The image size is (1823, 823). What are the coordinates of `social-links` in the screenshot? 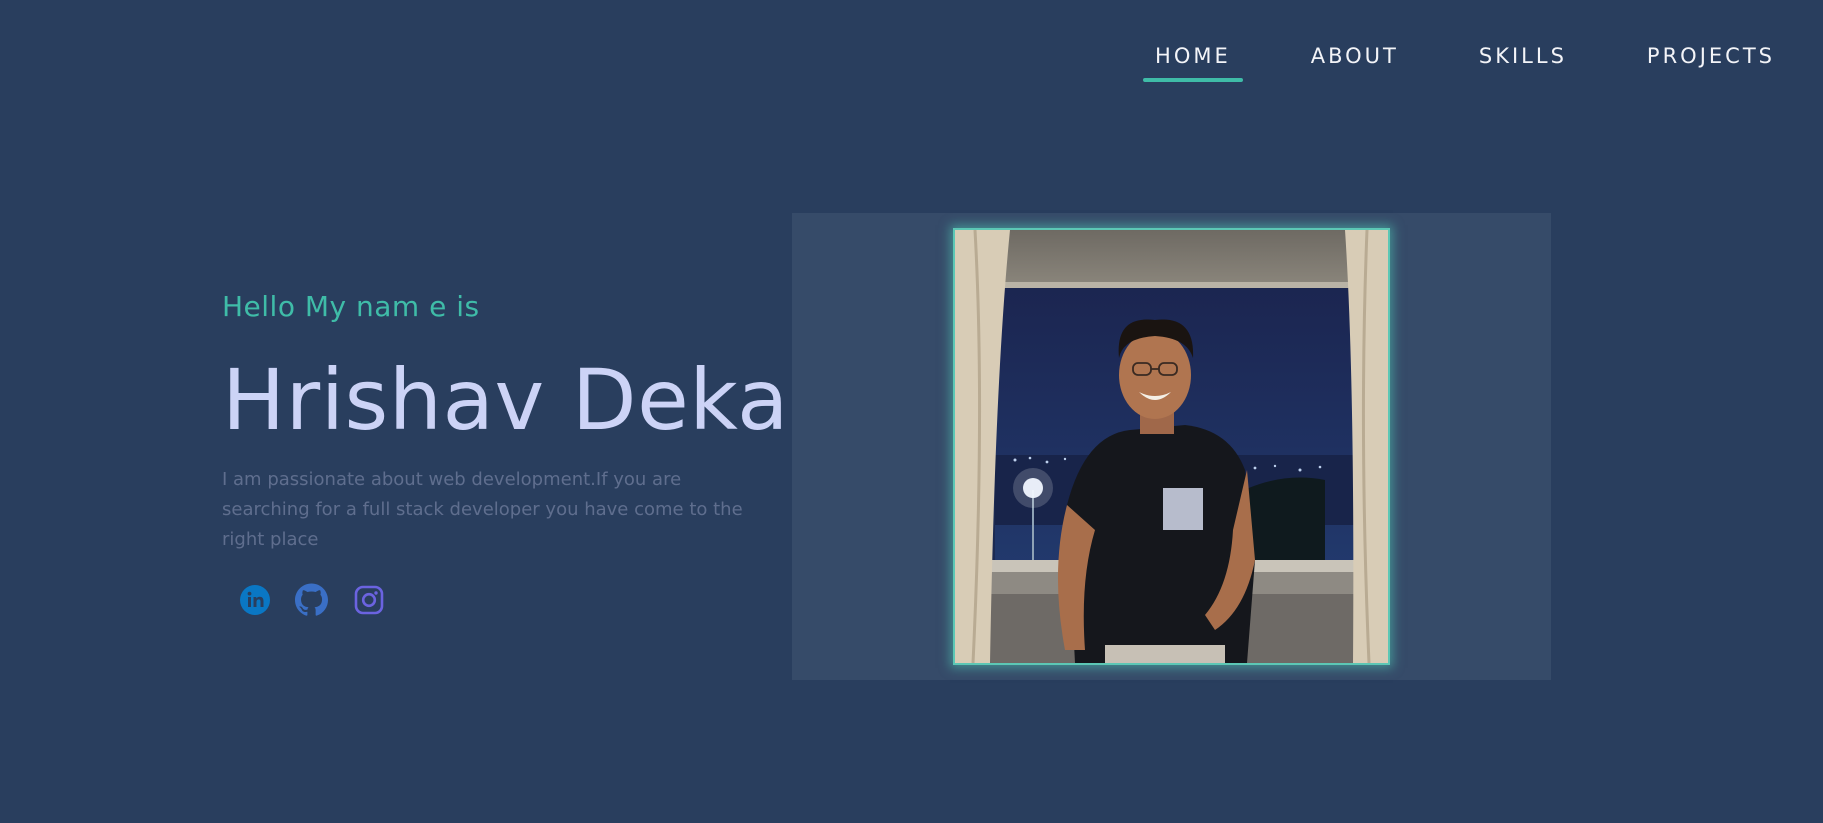 It's located at (510, 599).